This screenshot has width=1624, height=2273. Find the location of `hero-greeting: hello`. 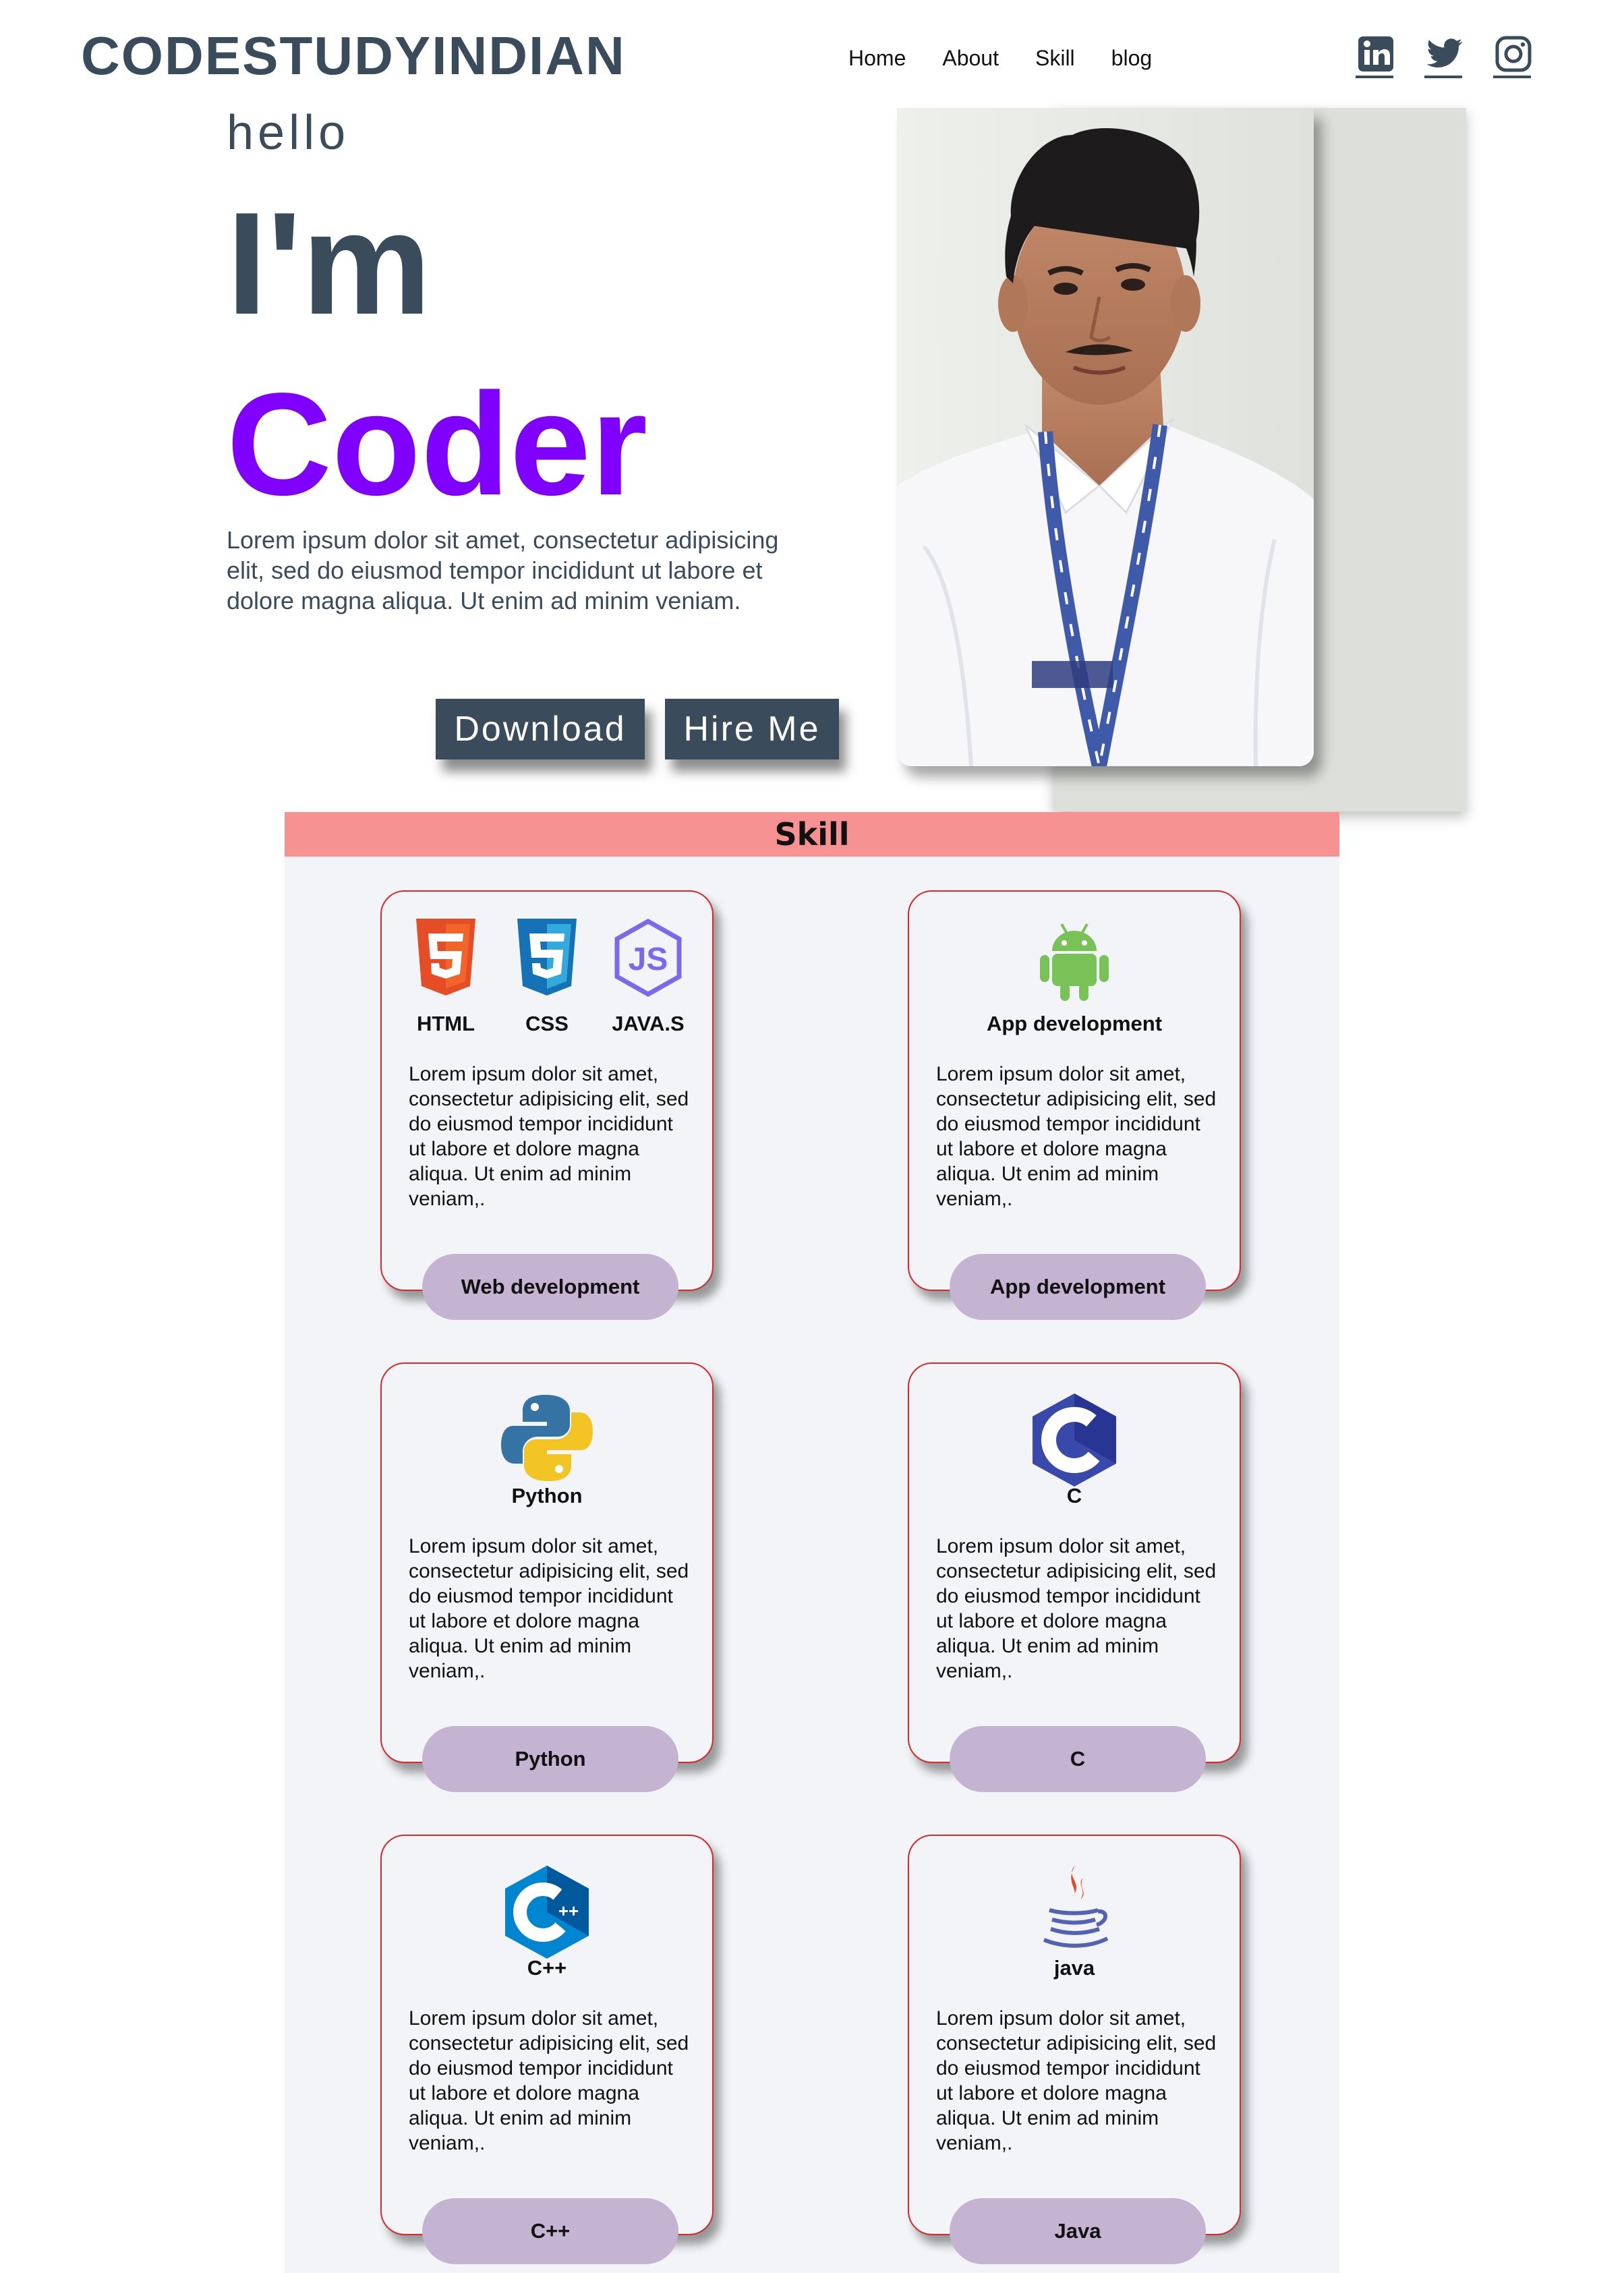

hero-greeting: hello is located at coordinates (288, 133).